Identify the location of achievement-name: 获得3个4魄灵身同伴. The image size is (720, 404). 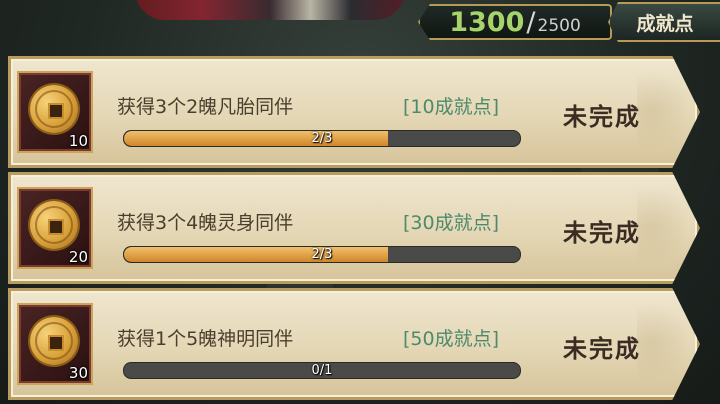
(205, 223).